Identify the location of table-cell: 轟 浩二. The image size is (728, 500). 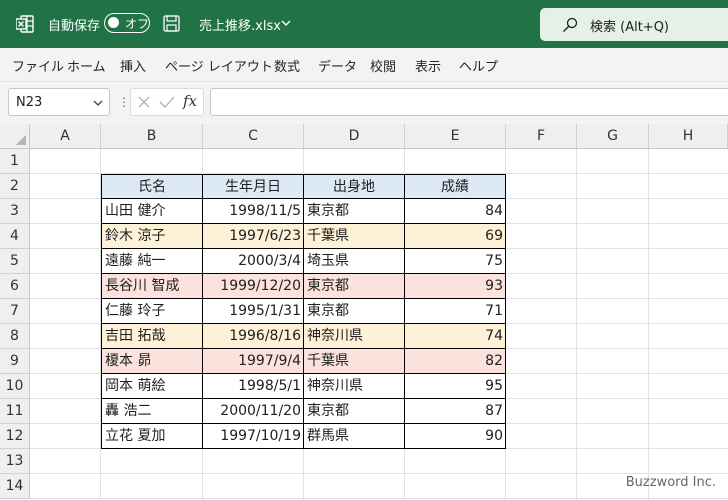
(152, 411).